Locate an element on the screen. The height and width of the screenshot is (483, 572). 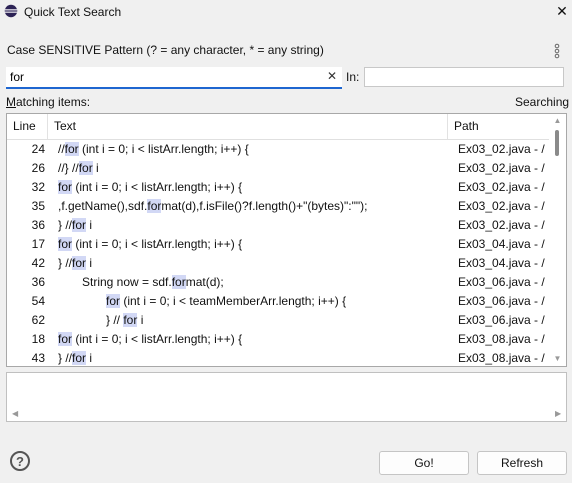
search-field: ✕ is located at coordinates (174, 78).